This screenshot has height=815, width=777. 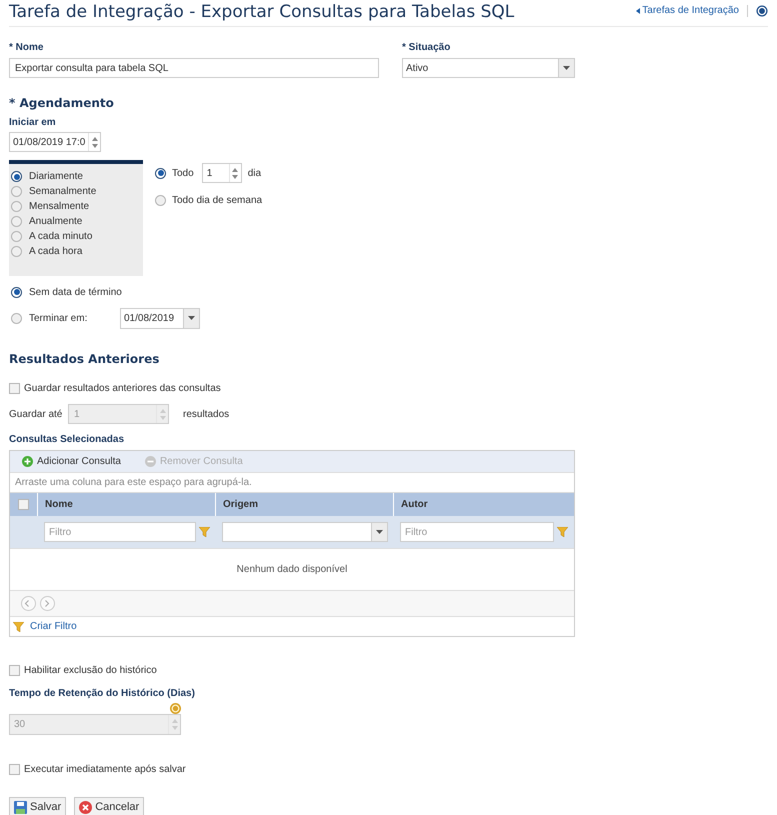 What do you see at coordinates (36, 415) in the screenshot?
I see `field-label: Guardar até` at bounding box center [36, 415].